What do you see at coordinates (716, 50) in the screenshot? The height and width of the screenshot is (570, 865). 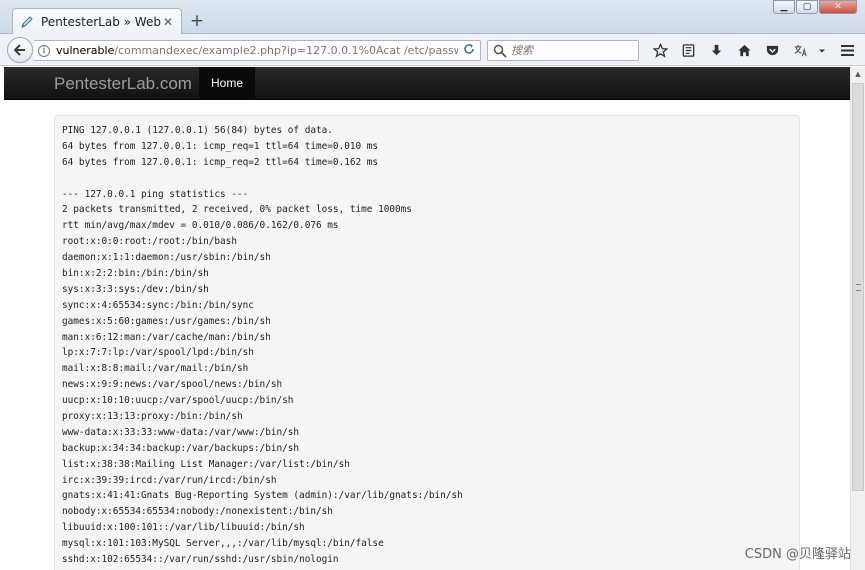 I see `download-icon` at bounding box center [716, 50].